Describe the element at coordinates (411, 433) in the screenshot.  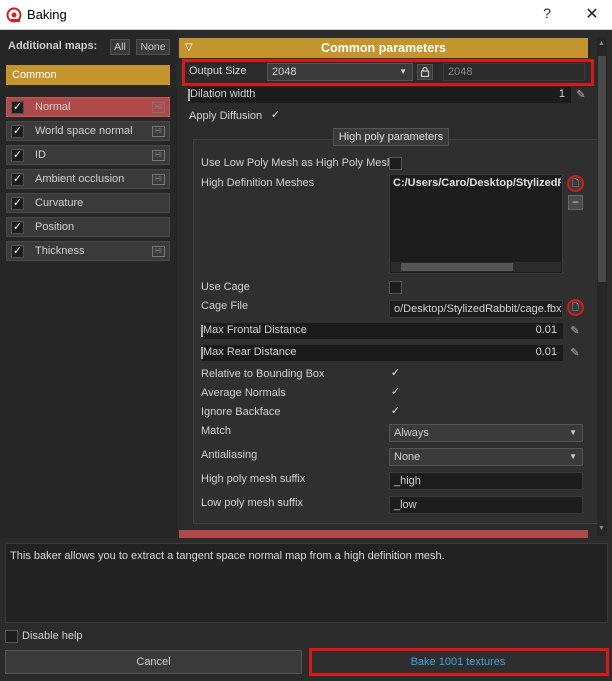
I see `match-value: Always` at that location.